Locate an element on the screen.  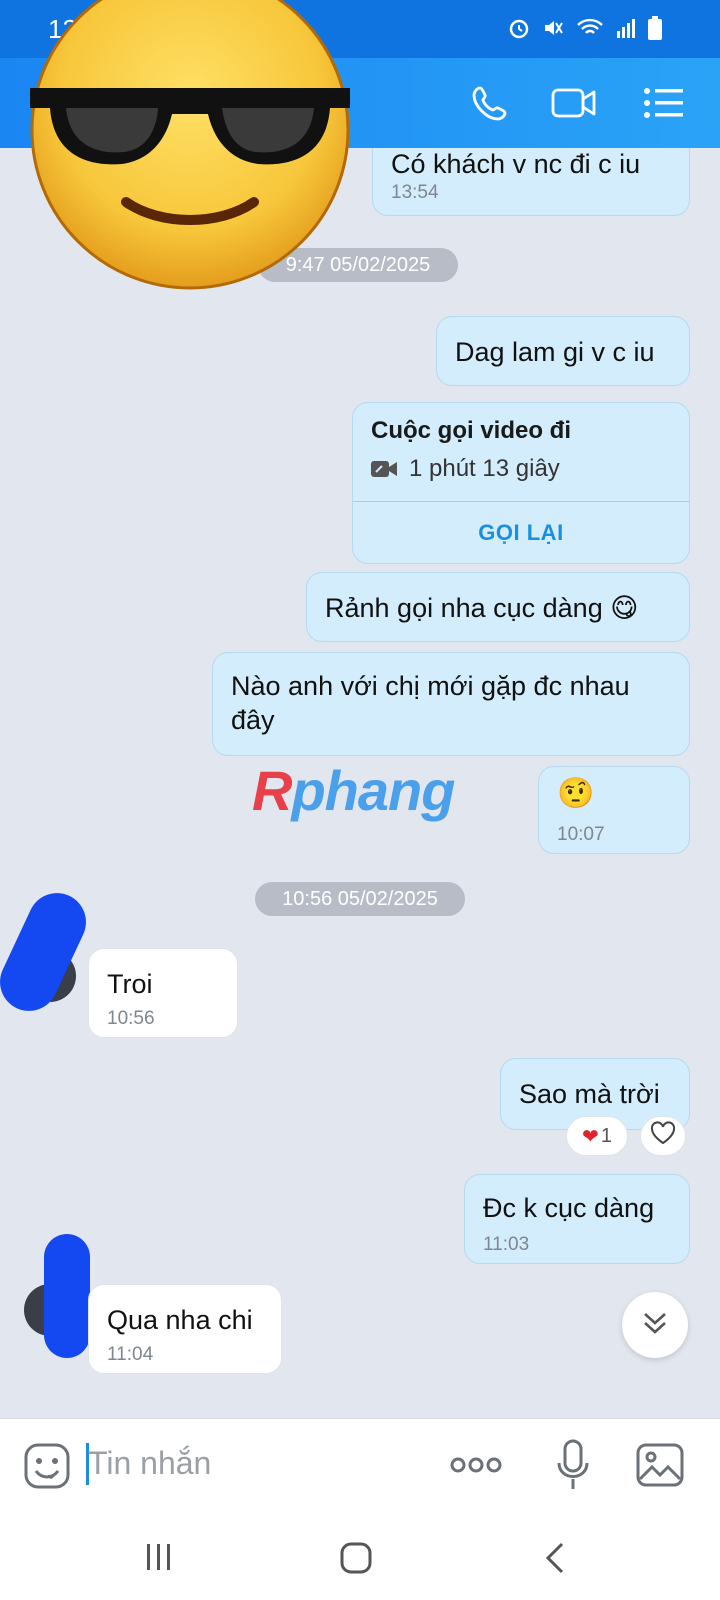
watermark: Rphang is located at coordinates (353, 790).